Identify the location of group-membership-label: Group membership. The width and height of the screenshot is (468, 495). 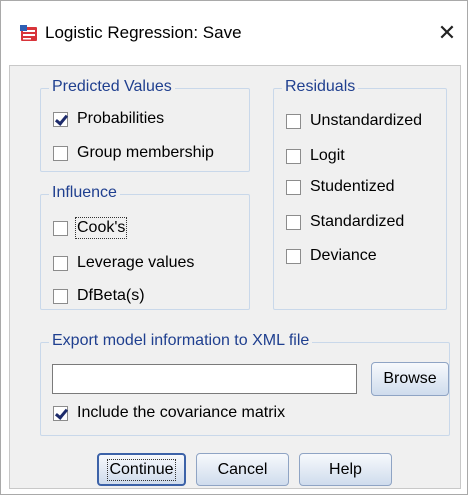
(145, 152).